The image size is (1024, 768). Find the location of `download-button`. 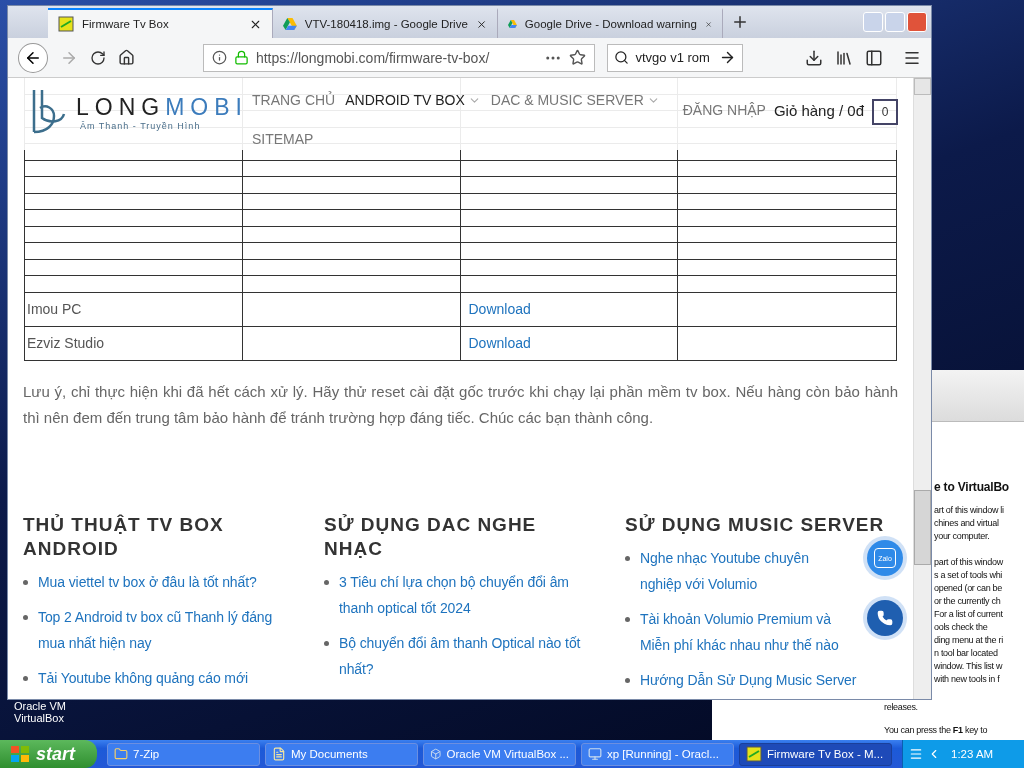

download-button is located at coordinates (814, 57).